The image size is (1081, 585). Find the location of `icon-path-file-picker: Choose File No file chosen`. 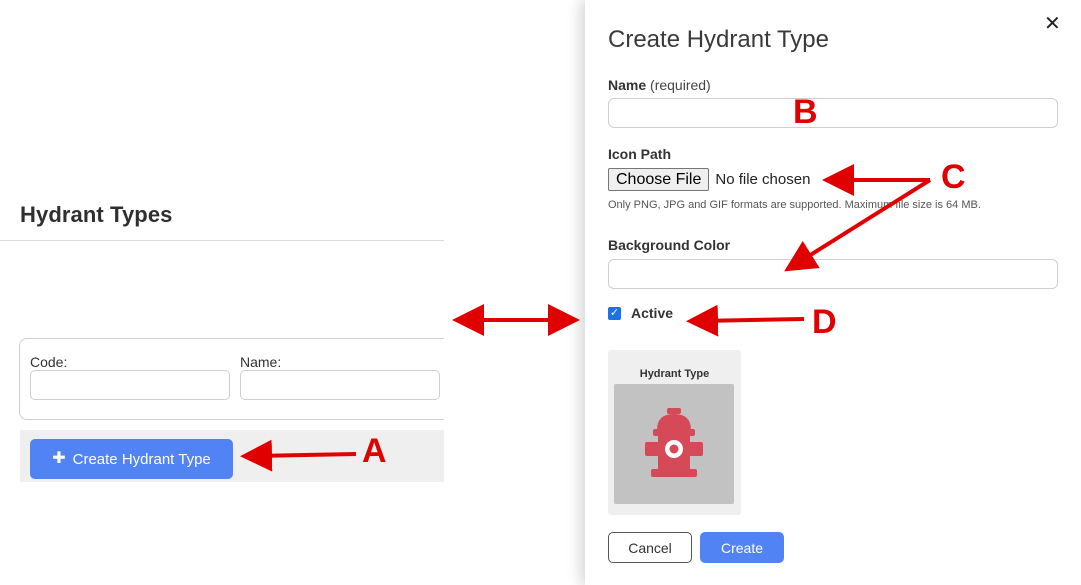

icon-path-file-picker: Choose File No file chosen is located at coordinates (709, 179).